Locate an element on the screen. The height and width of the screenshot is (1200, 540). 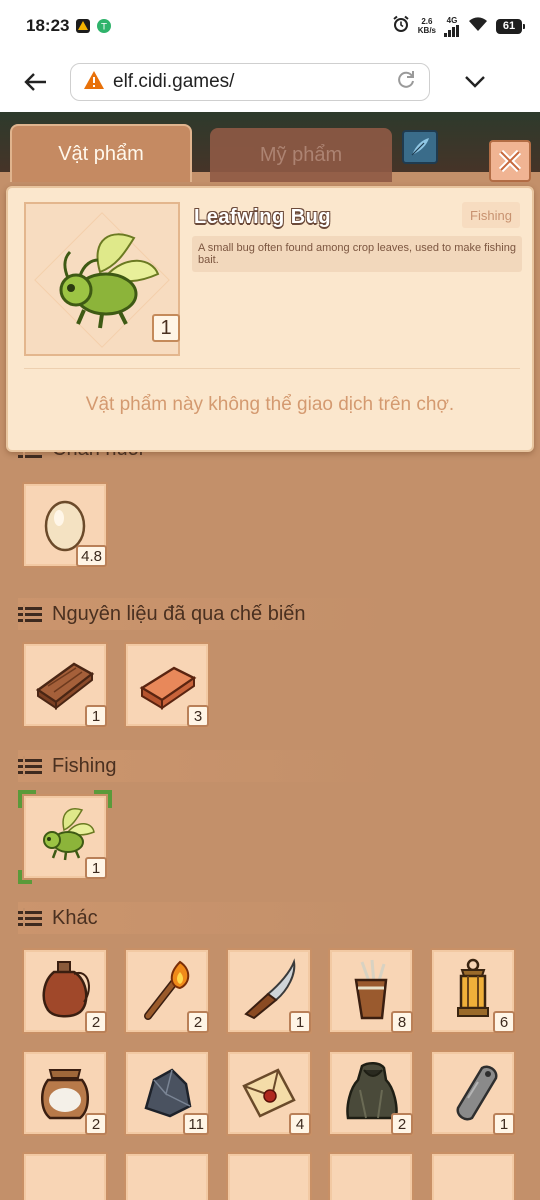
item-slot-brick: 3 is located at coordinates (167, 685).